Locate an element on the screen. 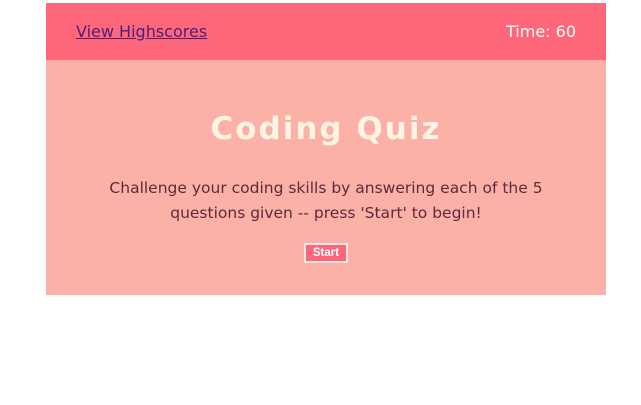  header-bar: View Highscores Time: 60 is located at coordinates (326, 31).